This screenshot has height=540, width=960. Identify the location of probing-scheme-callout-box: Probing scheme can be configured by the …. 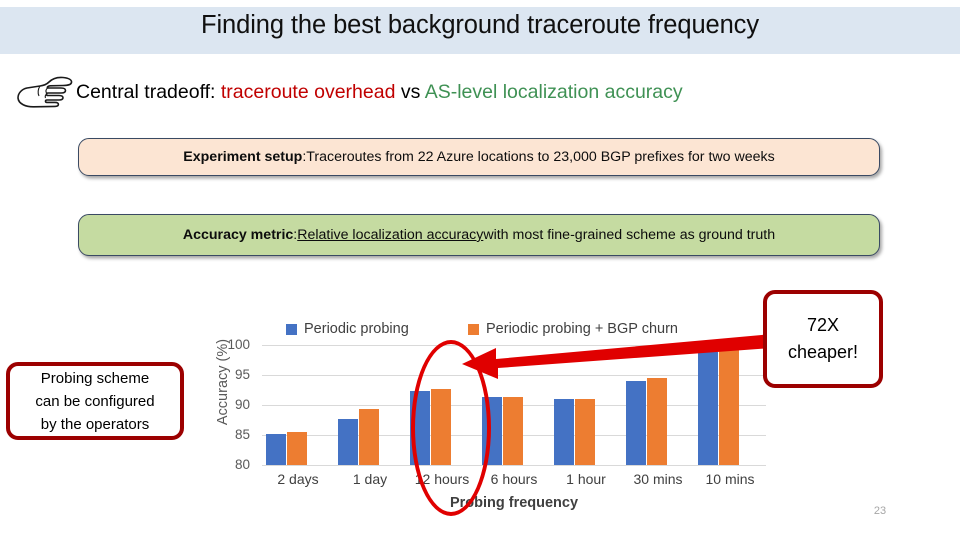
(95, 401).